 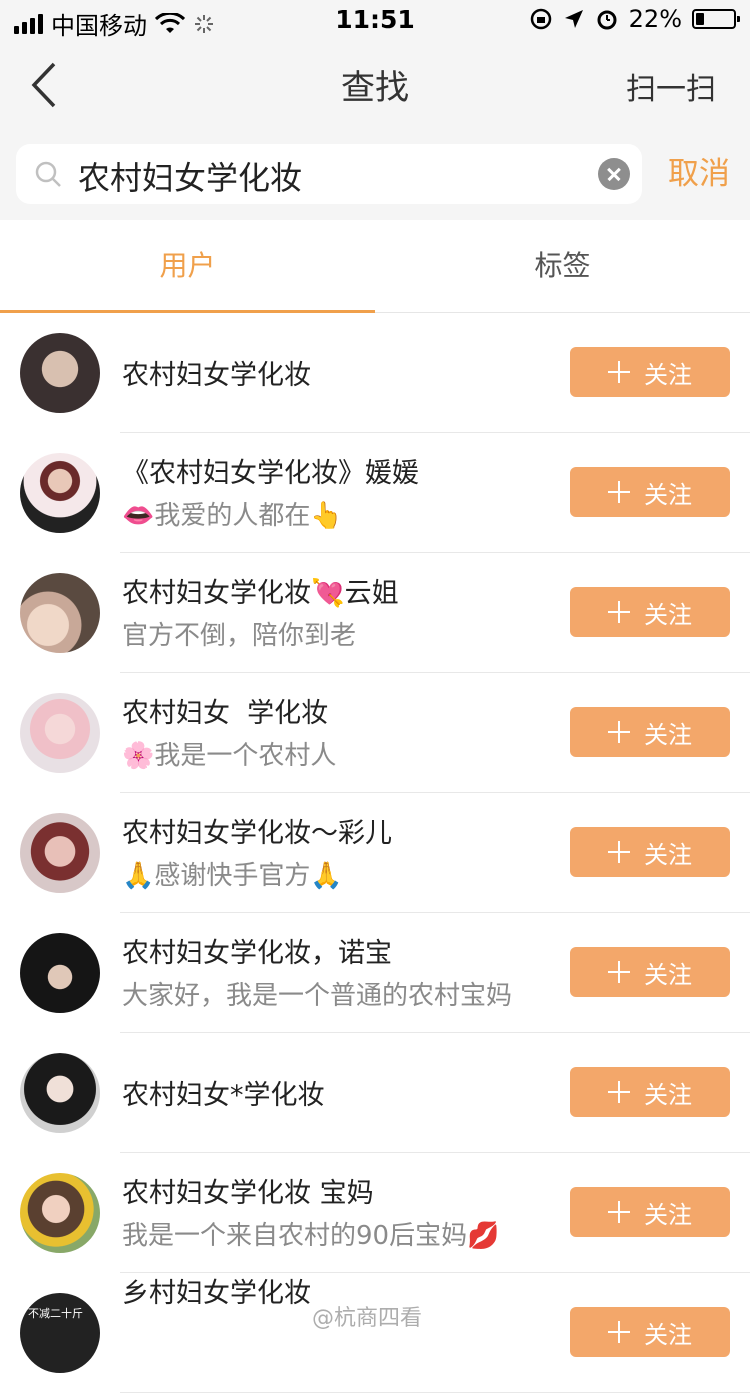 What do you see at coordinates (375, 85) in the screenshot?
I see `nav-bar: 查找 扫一扫` at bounding box center [375, 85].